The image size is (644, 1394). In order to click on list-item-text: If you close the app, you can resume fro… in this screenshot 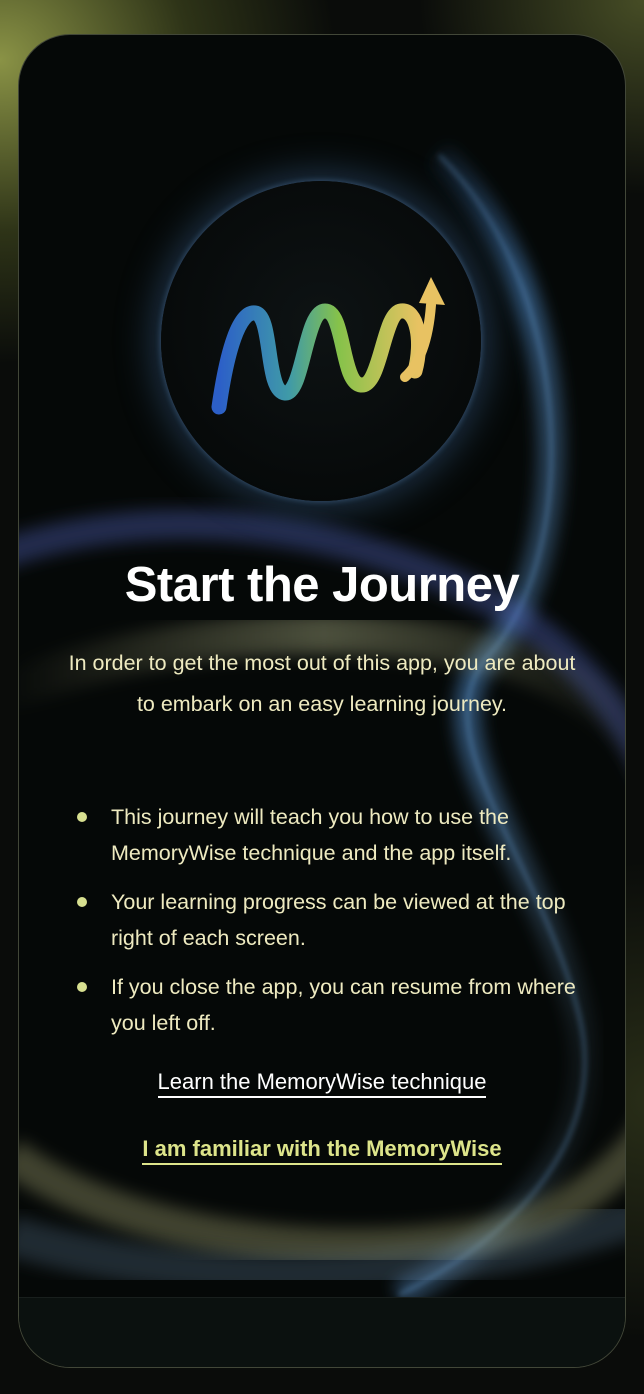, I will do `click(343, 1005)`.